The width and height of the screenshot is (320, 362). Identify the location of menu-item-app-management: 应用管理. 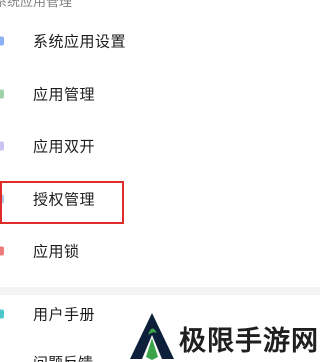
(160, 94).